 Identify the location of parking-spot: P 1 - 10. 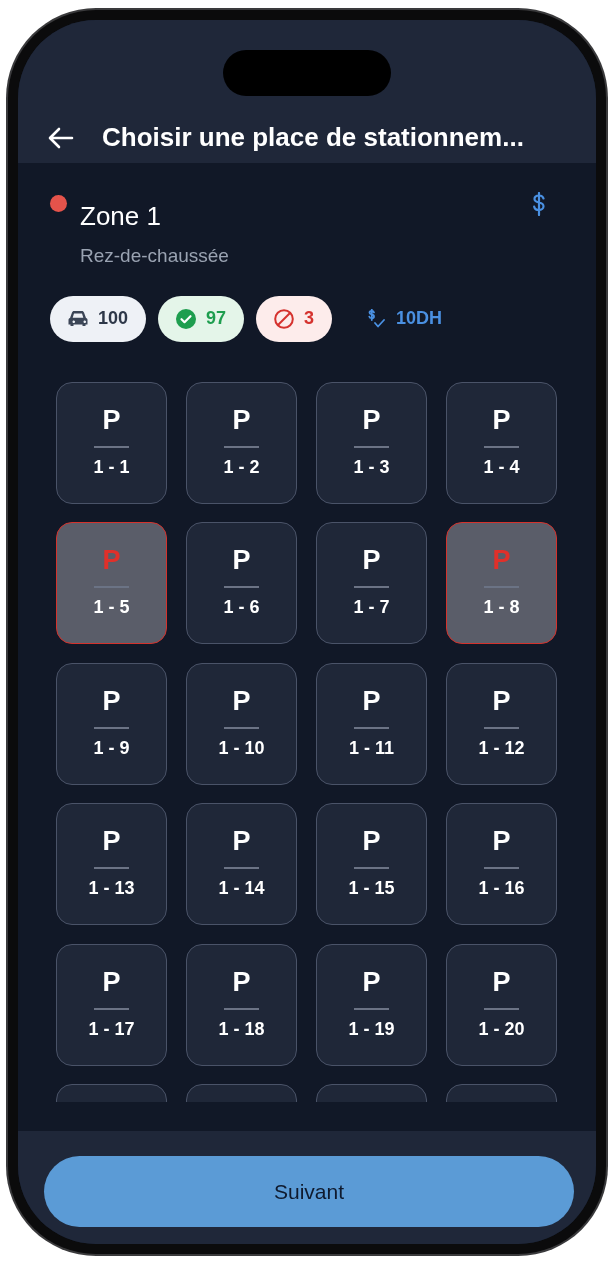
(241, 723).